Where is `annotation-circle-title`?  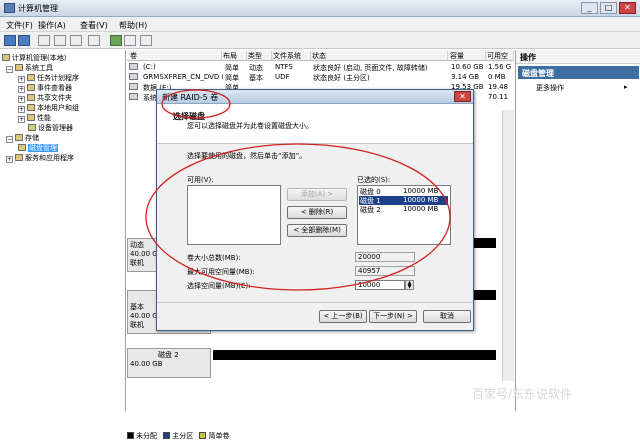
annotation-circle-title is located at coordinates (196, 104).